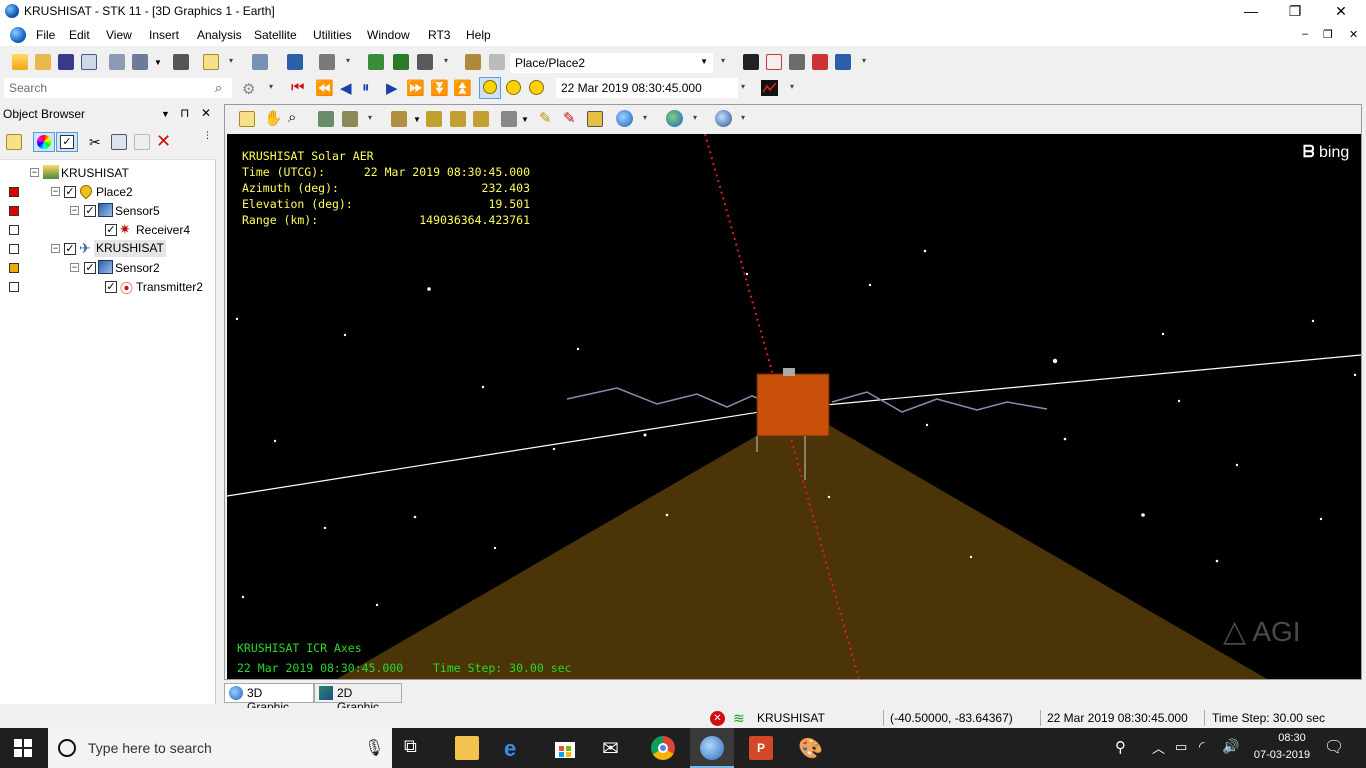  Describe the element at coordinates (473, 62) in the screenshot. I see `object-selector-icon` at that location.